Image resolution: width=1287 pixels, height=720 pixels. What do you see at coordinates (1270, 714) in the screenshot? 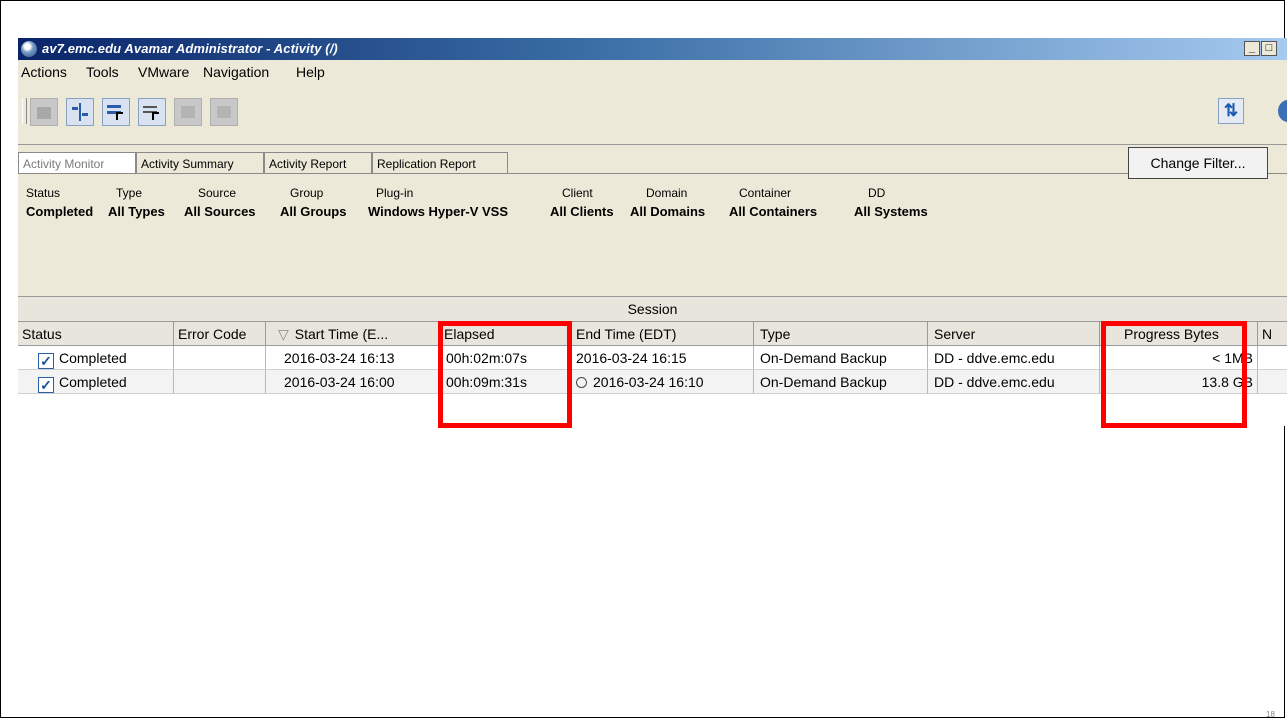
I see `slide-number: 18` at bounding box center [1270, 714].